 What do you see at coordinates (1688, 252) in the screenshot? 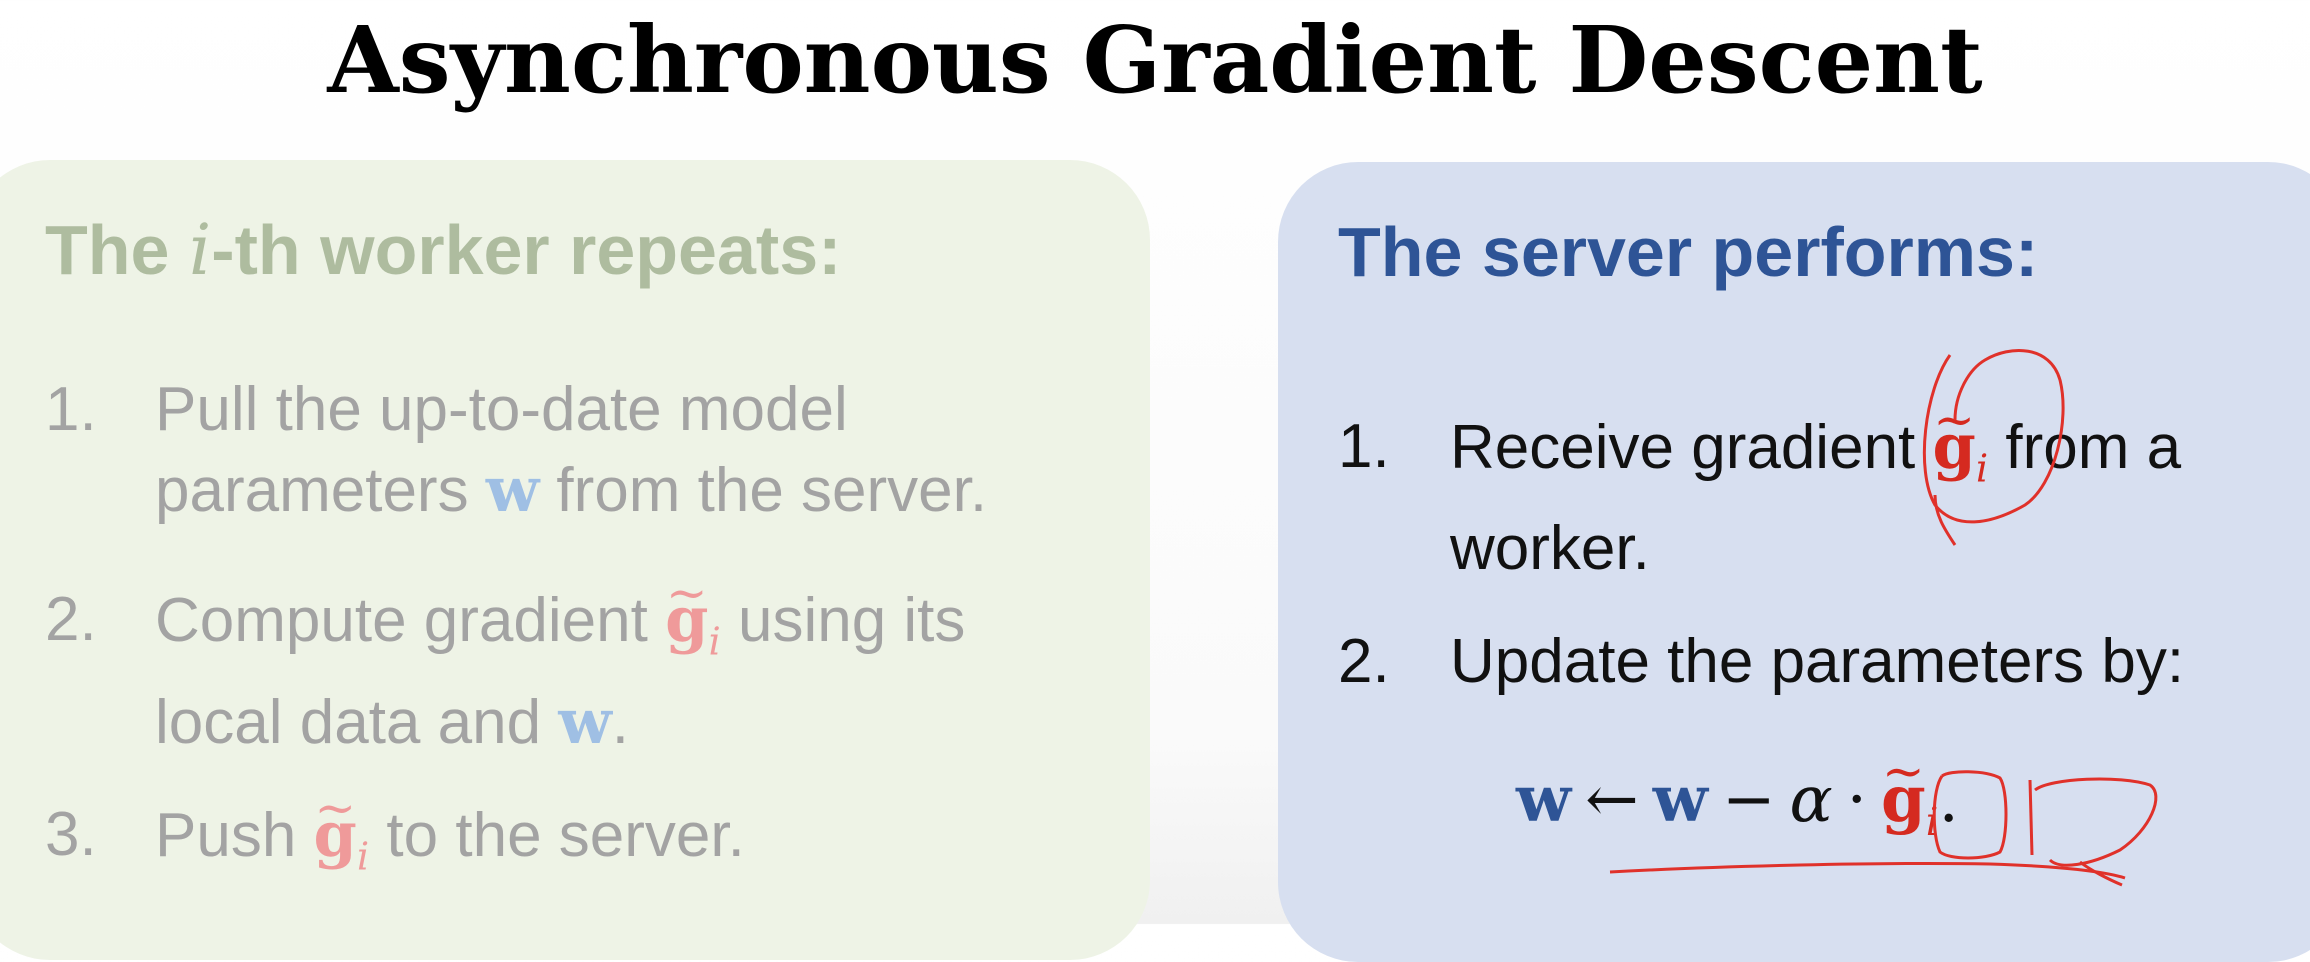
I see `server-heading: The server performs:` at bounding box center [1688, 252].